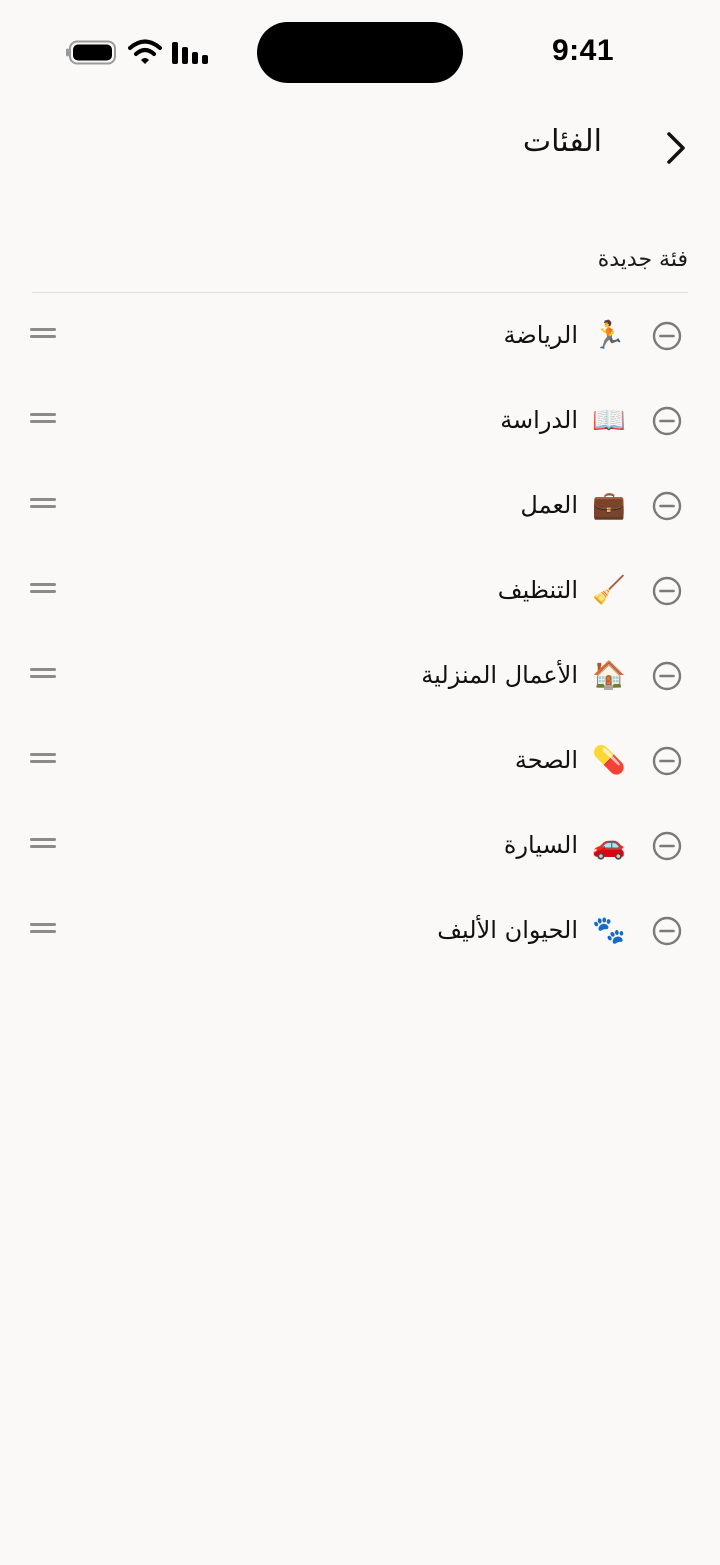 Image resolution: width=720 pixels, height=1565 pixels. What do you see at coordinates (537, 590) in the screenshot?
I see `category-label: التنظيف` at bounding box center [537, 590].